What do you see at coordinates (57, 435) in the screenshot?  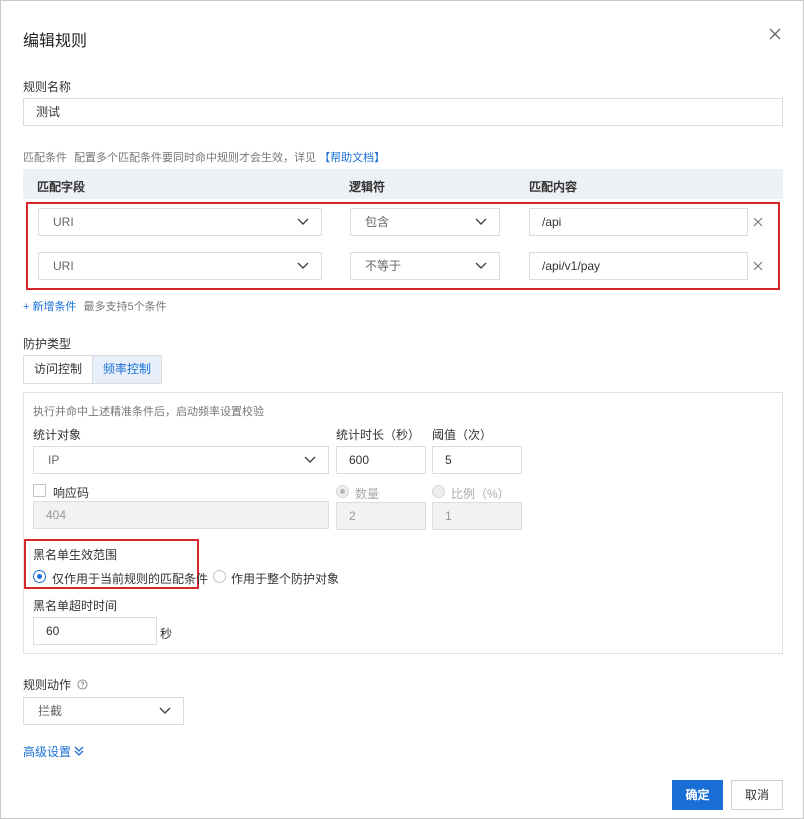 I see `stat-object-label: 统计对象` at bounding box center [57, 435].